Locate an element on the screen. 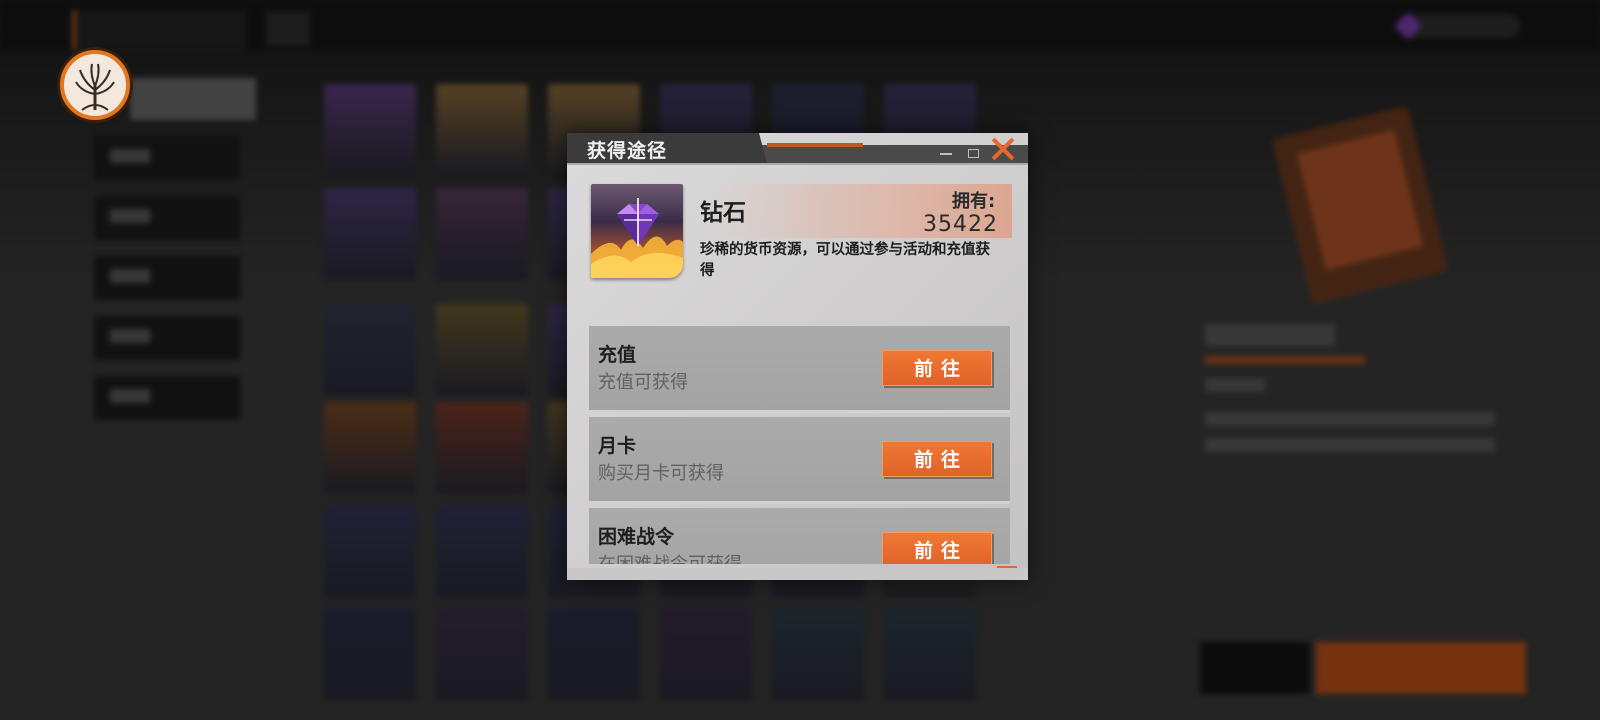 Image resolution: width=1600 pixels, height=720 pixels. path-name: 困难战令 is located at coordinates (636, 537).